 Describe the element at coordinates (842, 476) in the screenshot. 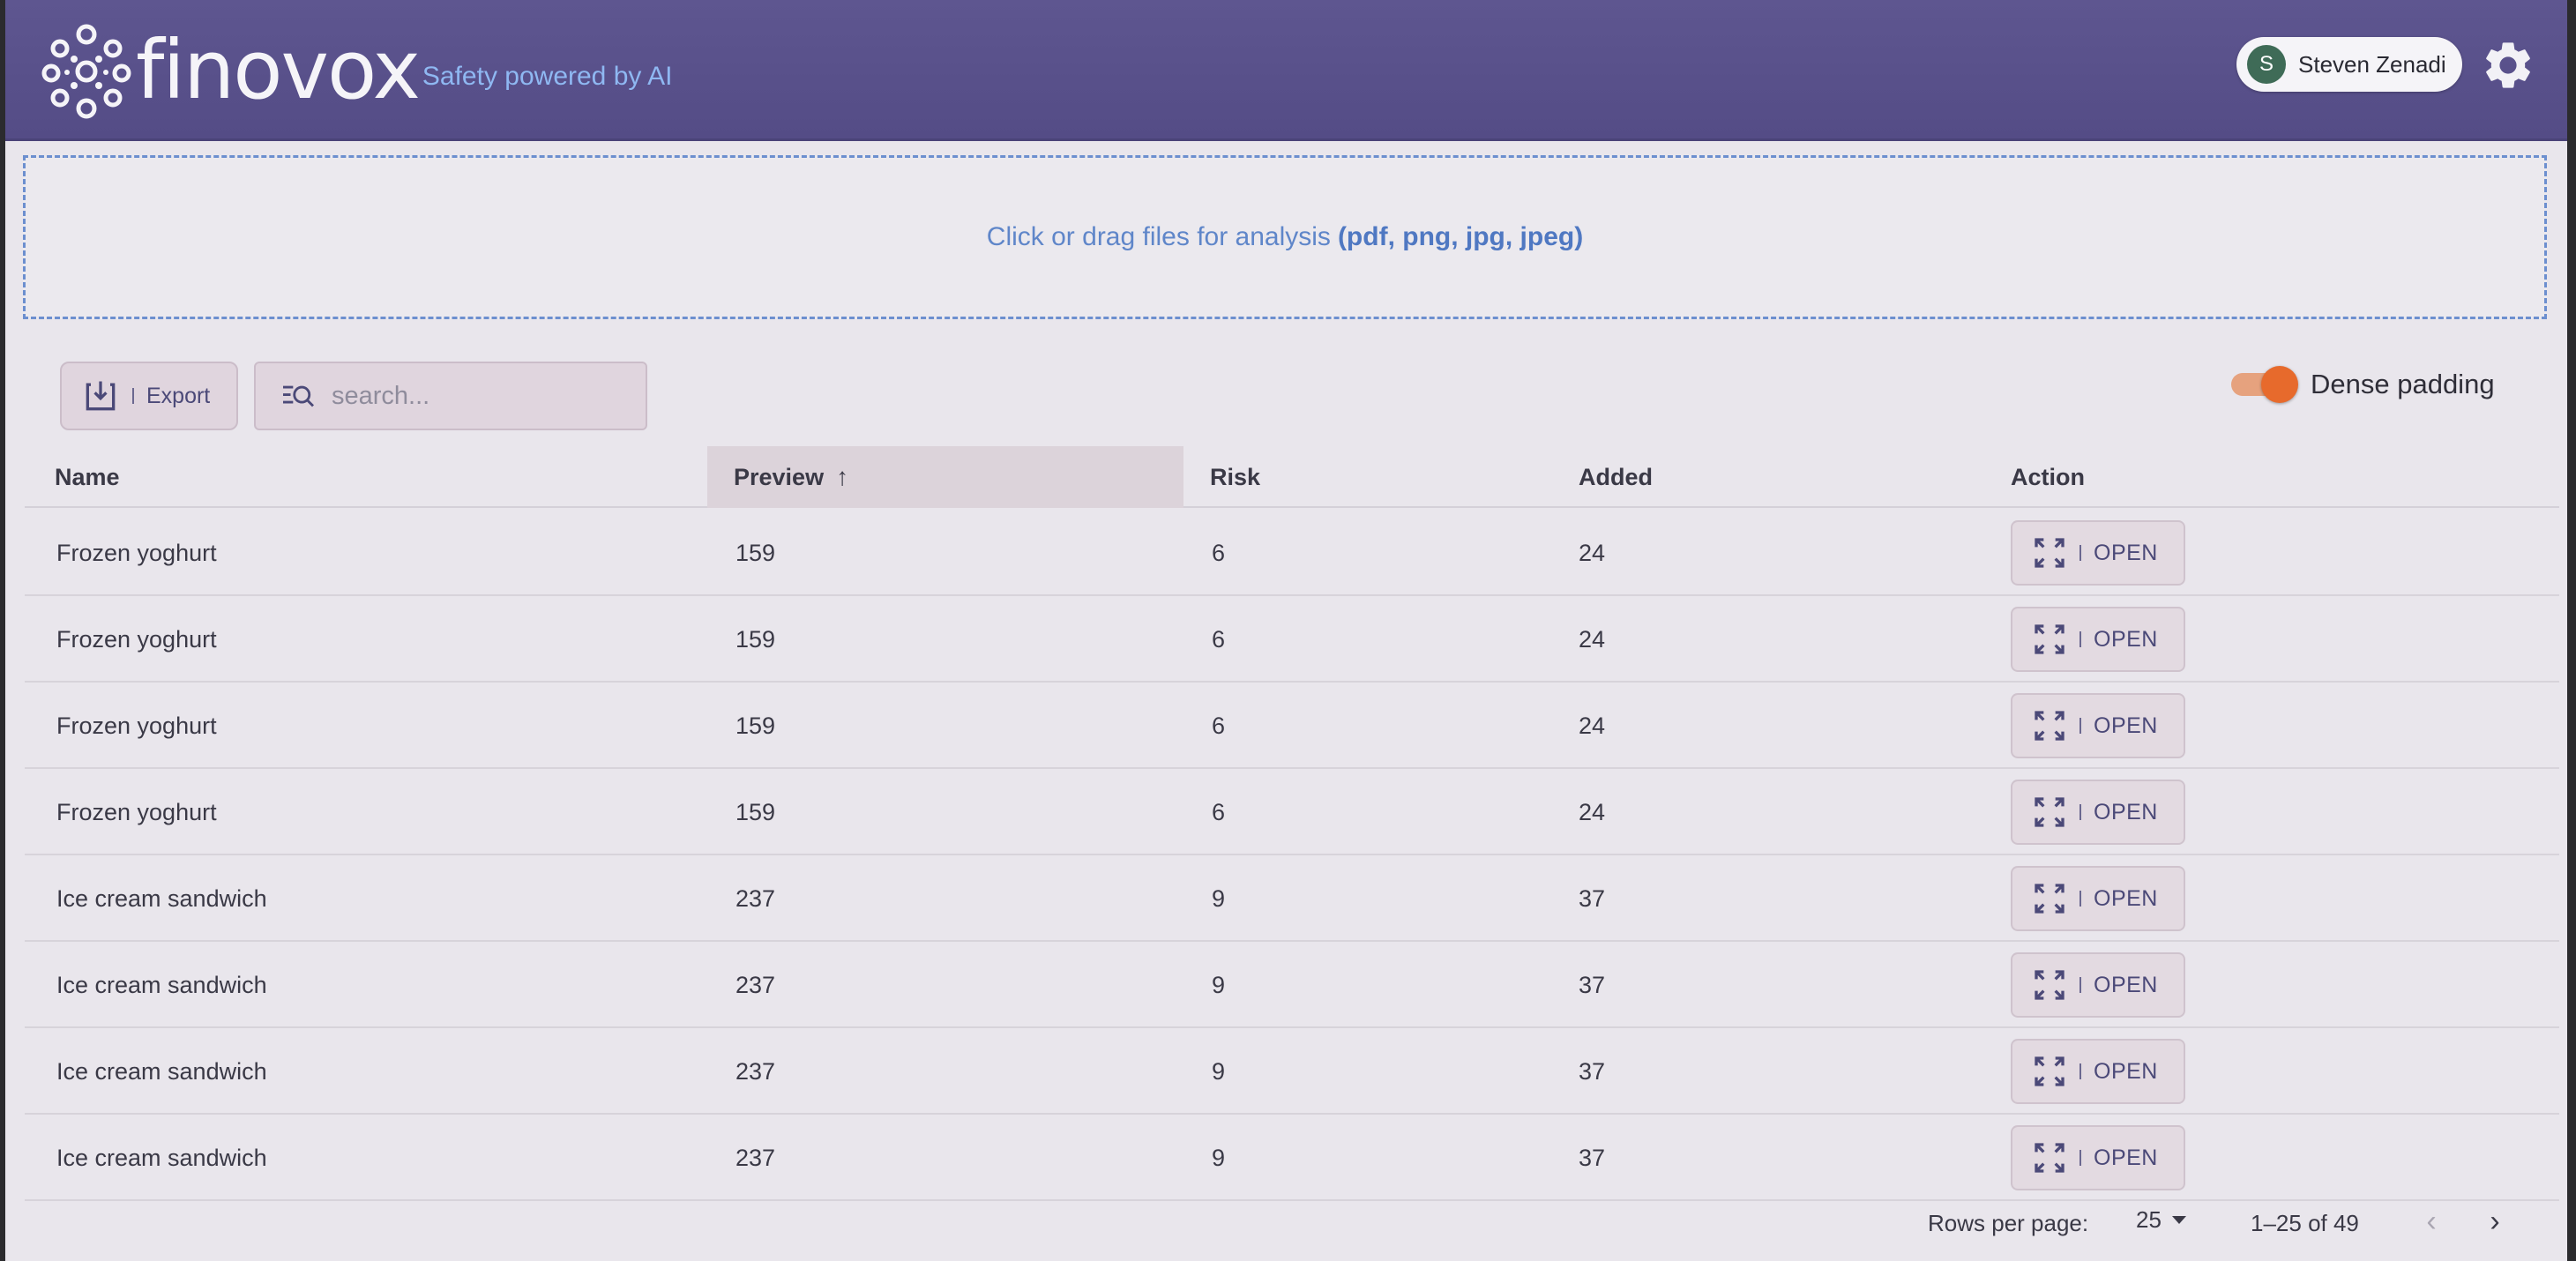

I see `sort-ascending-icon: ↑` at that location.